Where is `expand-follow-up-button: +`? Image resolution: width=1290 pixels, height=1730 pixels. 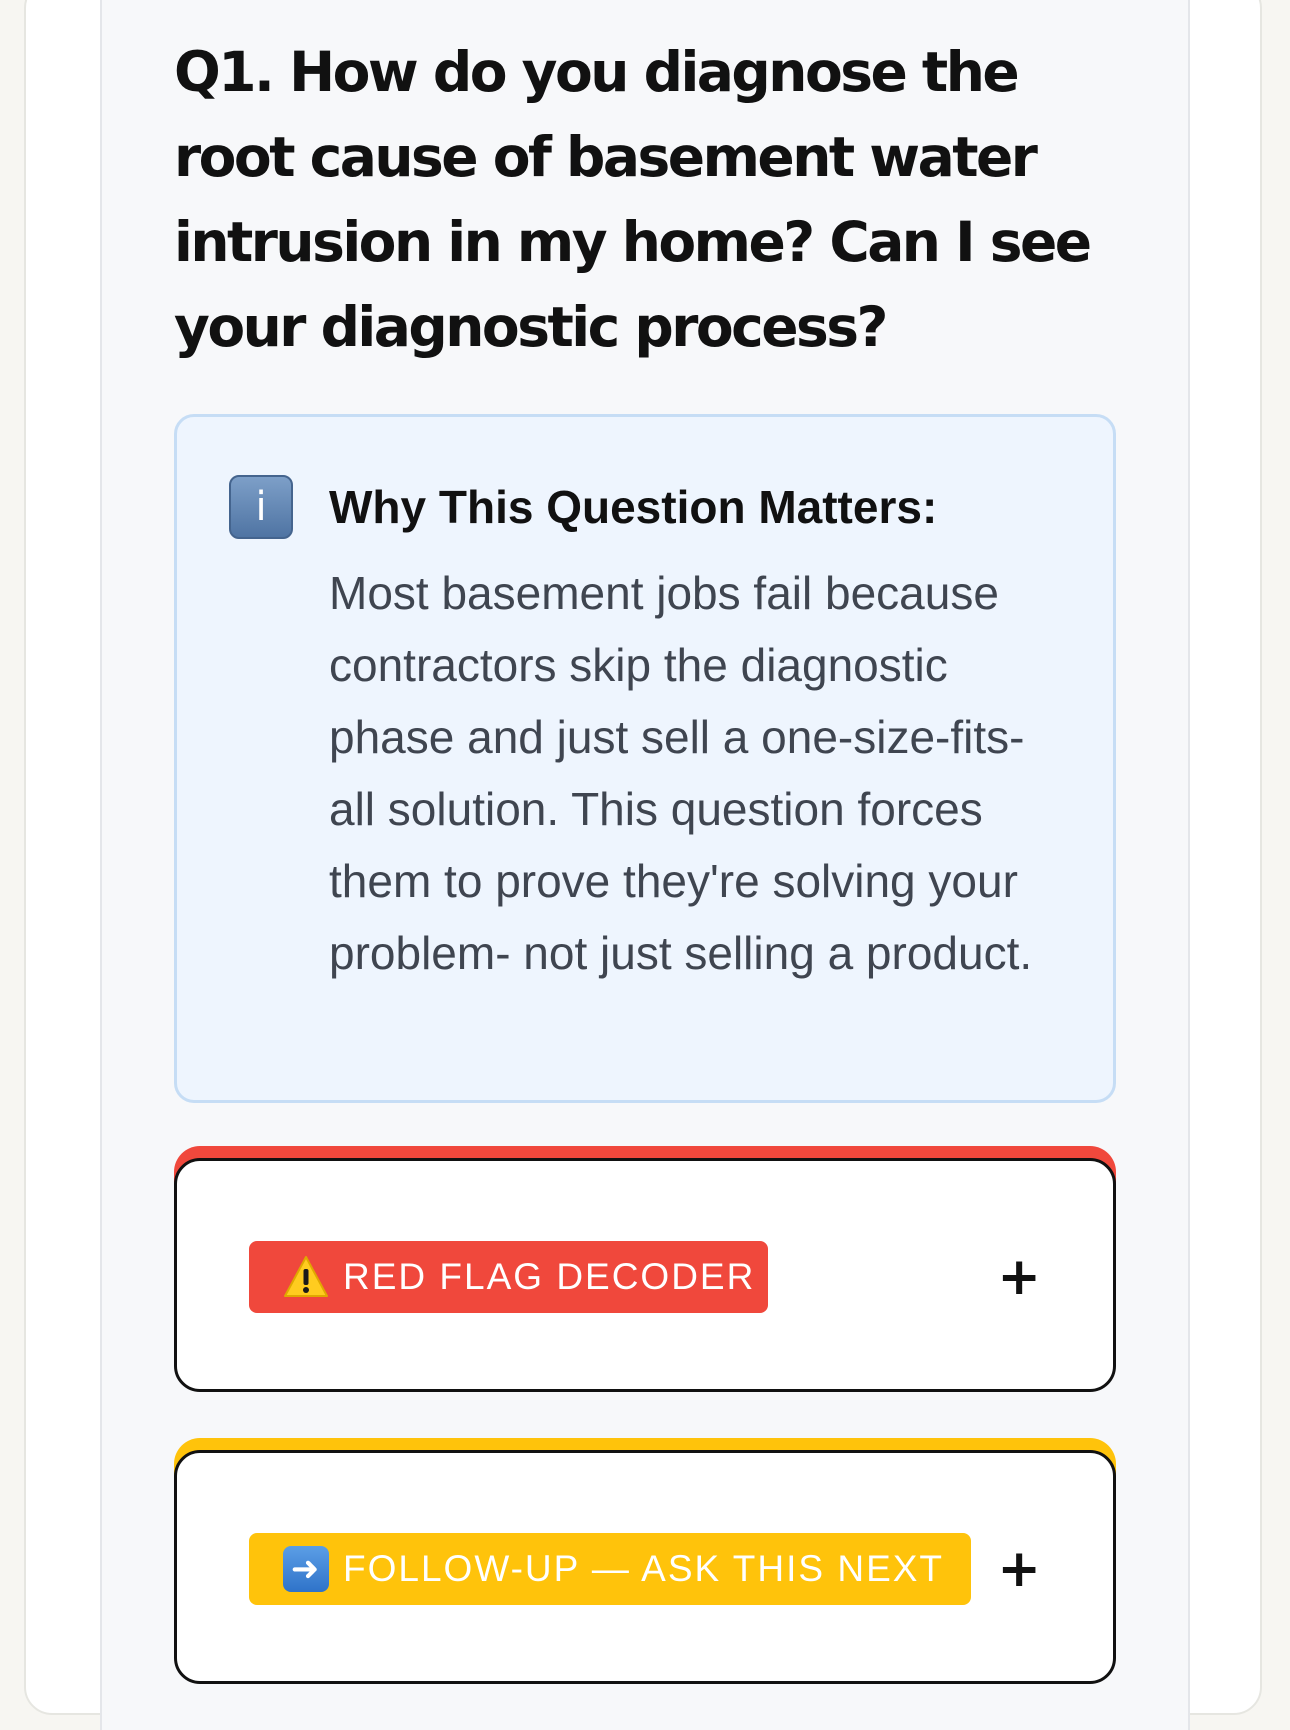 expand-follow-up-button: + is located at coordinates (1019, 1569).